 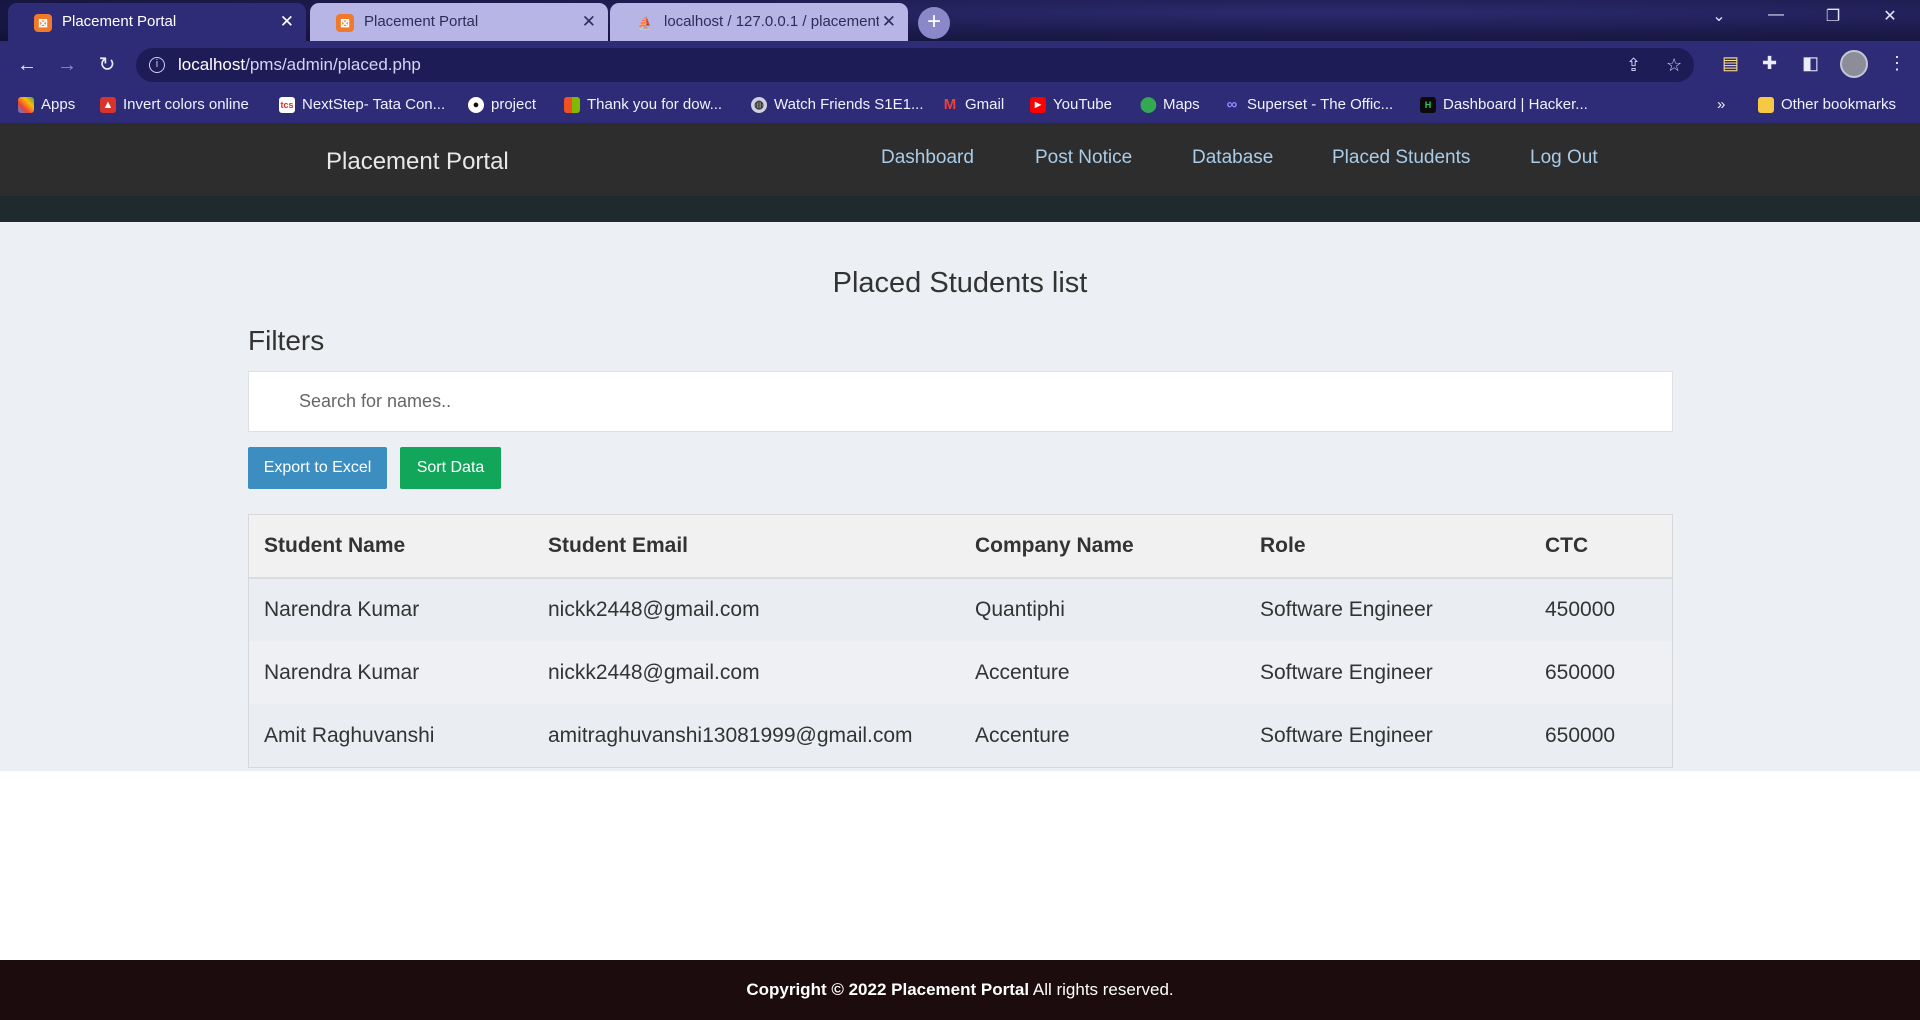 What do you see at coordinates (317, 468) in the screenshot?
I see `export-to-excel-button: Export to Excel` at bounding box center [317, 468].